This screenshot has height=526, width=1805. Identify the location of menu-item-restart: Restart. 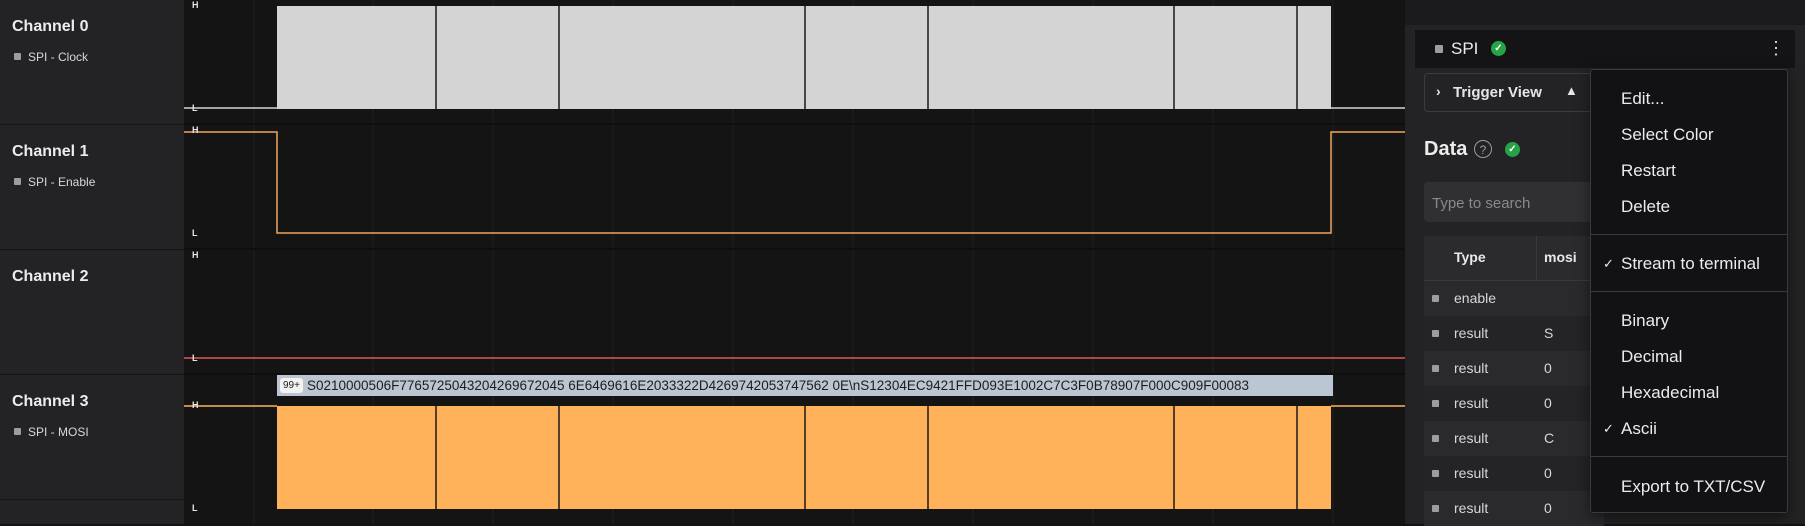
(1689, 171).